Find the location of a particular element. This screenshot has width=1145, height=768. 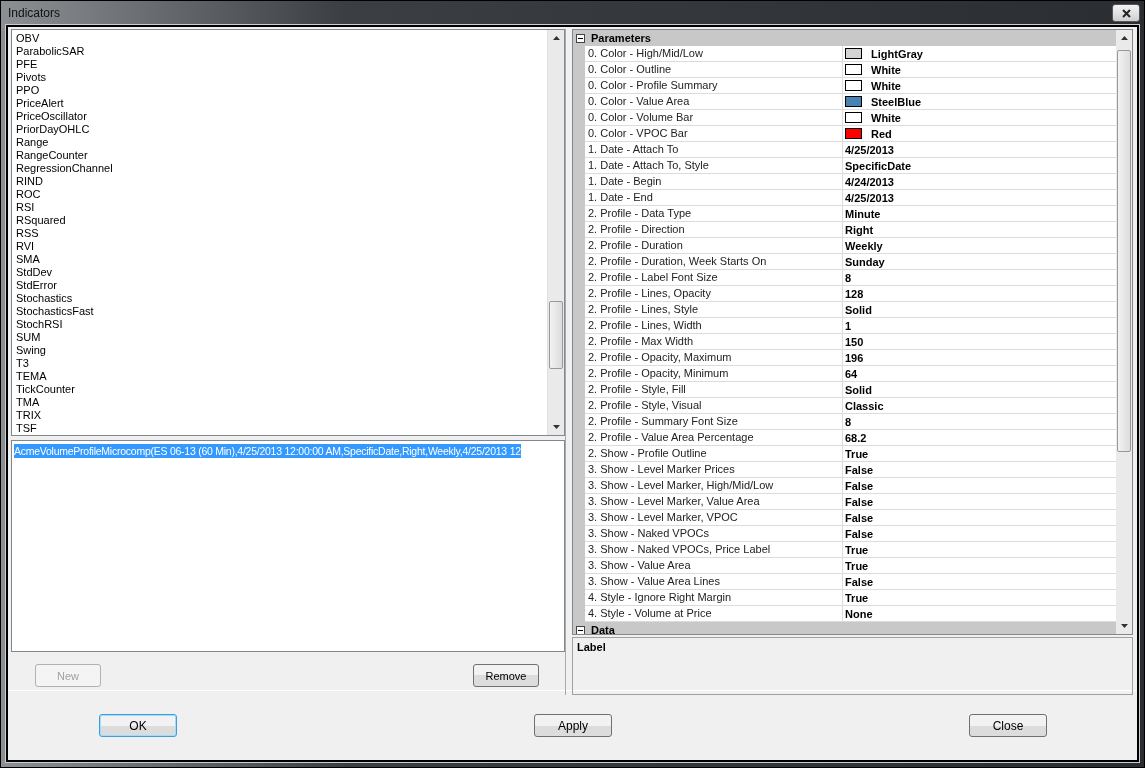

indicator-item: PPO is located at coordinates (28, 90).